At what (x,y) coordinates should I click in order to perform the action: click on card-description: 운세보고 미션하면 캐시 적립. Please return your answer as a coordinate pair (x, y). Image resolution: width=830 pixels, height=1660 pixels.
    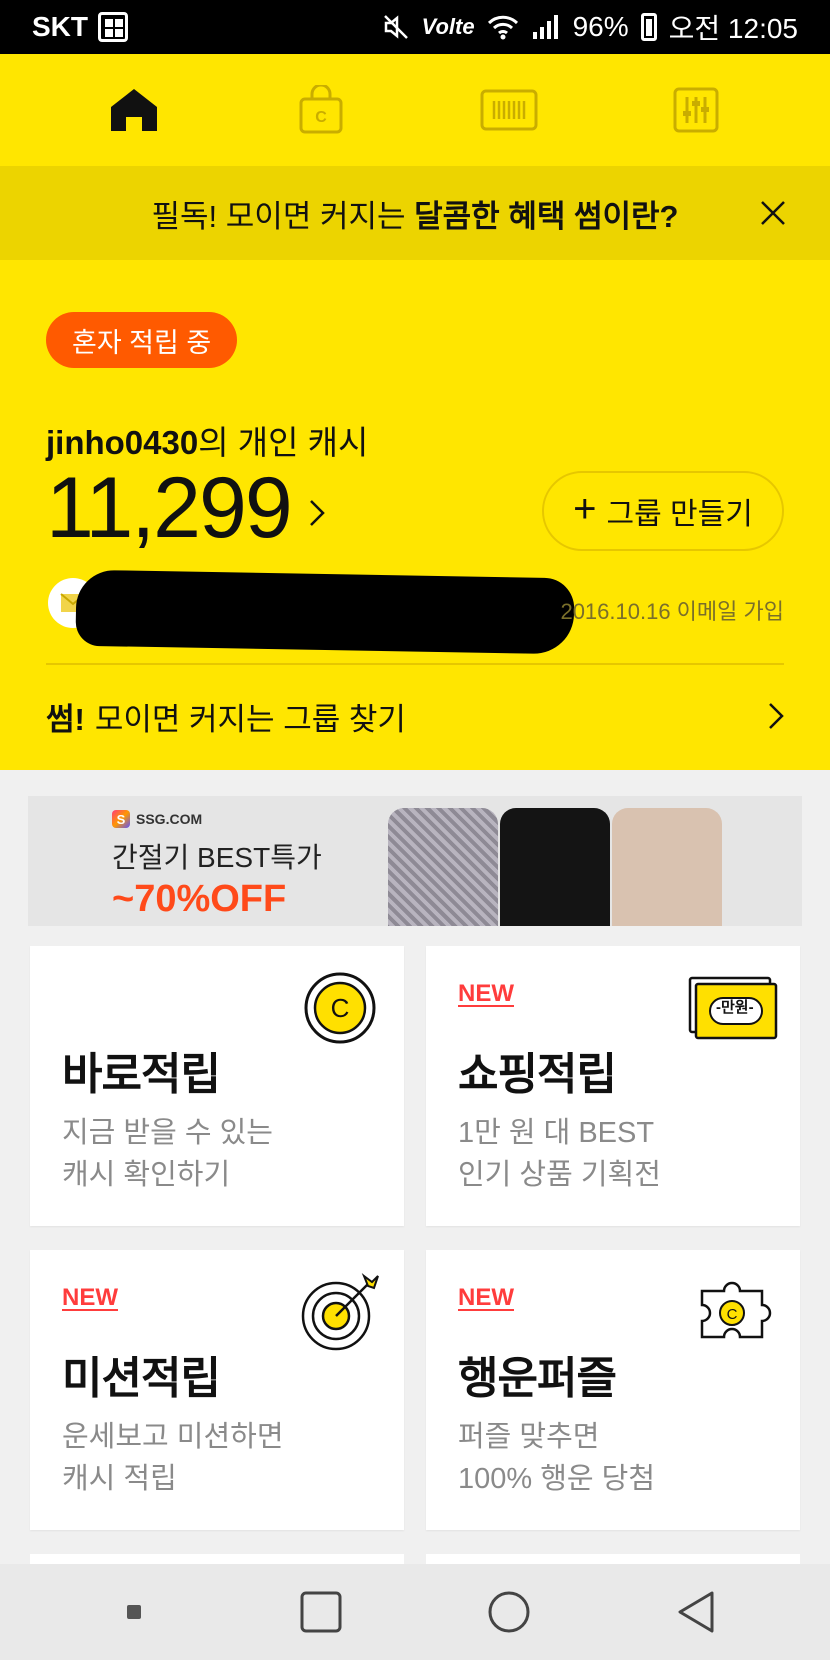
    Looking at the image, I should click on (173, 1458).